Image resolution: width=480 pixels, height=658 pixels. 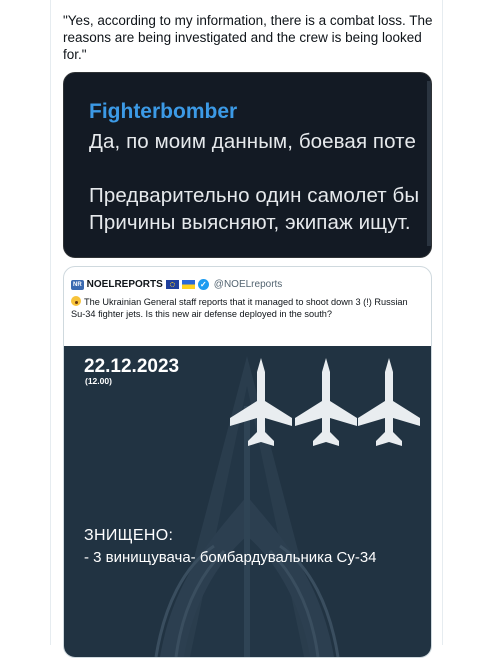 I want to click on screenshot-scrollbar, so click(x=429, y=163).